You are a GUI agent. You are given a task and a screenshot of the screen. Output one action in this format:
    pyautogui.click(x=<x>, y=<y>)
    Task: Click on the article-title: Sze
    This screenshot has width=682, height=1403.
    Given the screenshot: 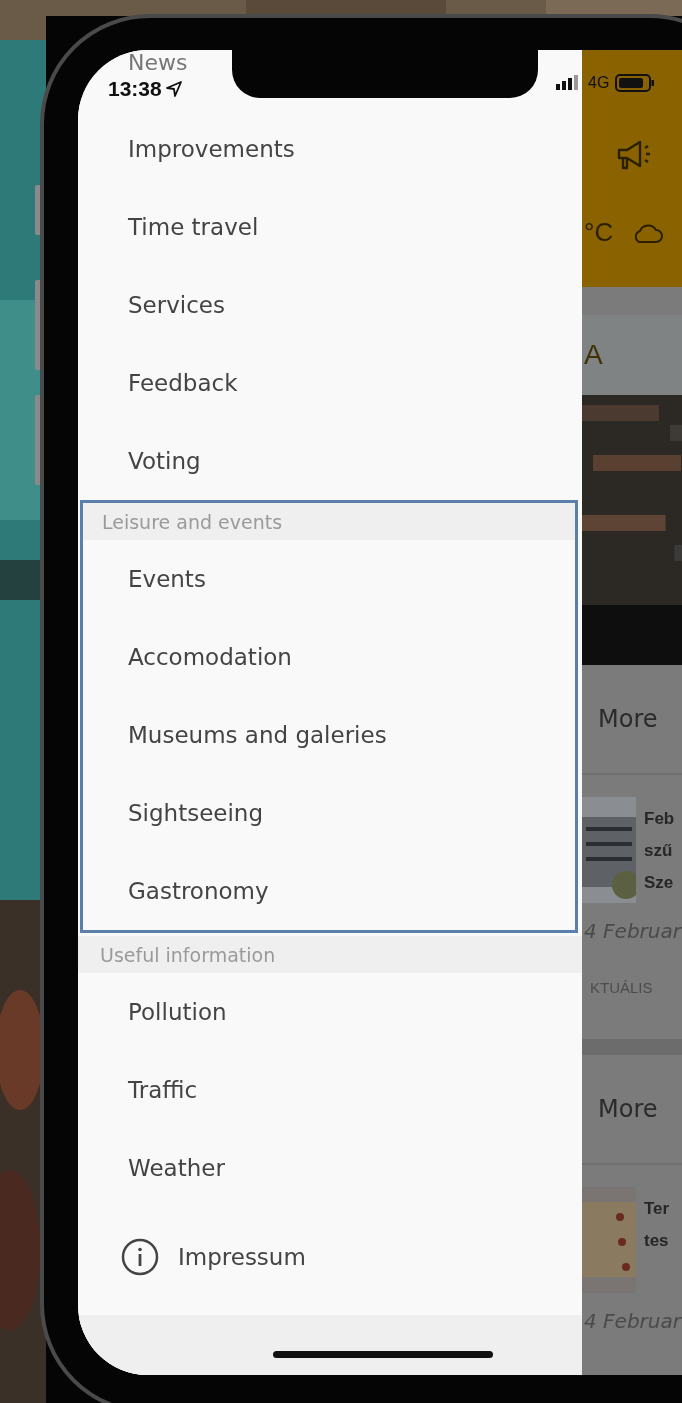 What is the action you would take?
    pyautogui.click(x=659, y=883)
    